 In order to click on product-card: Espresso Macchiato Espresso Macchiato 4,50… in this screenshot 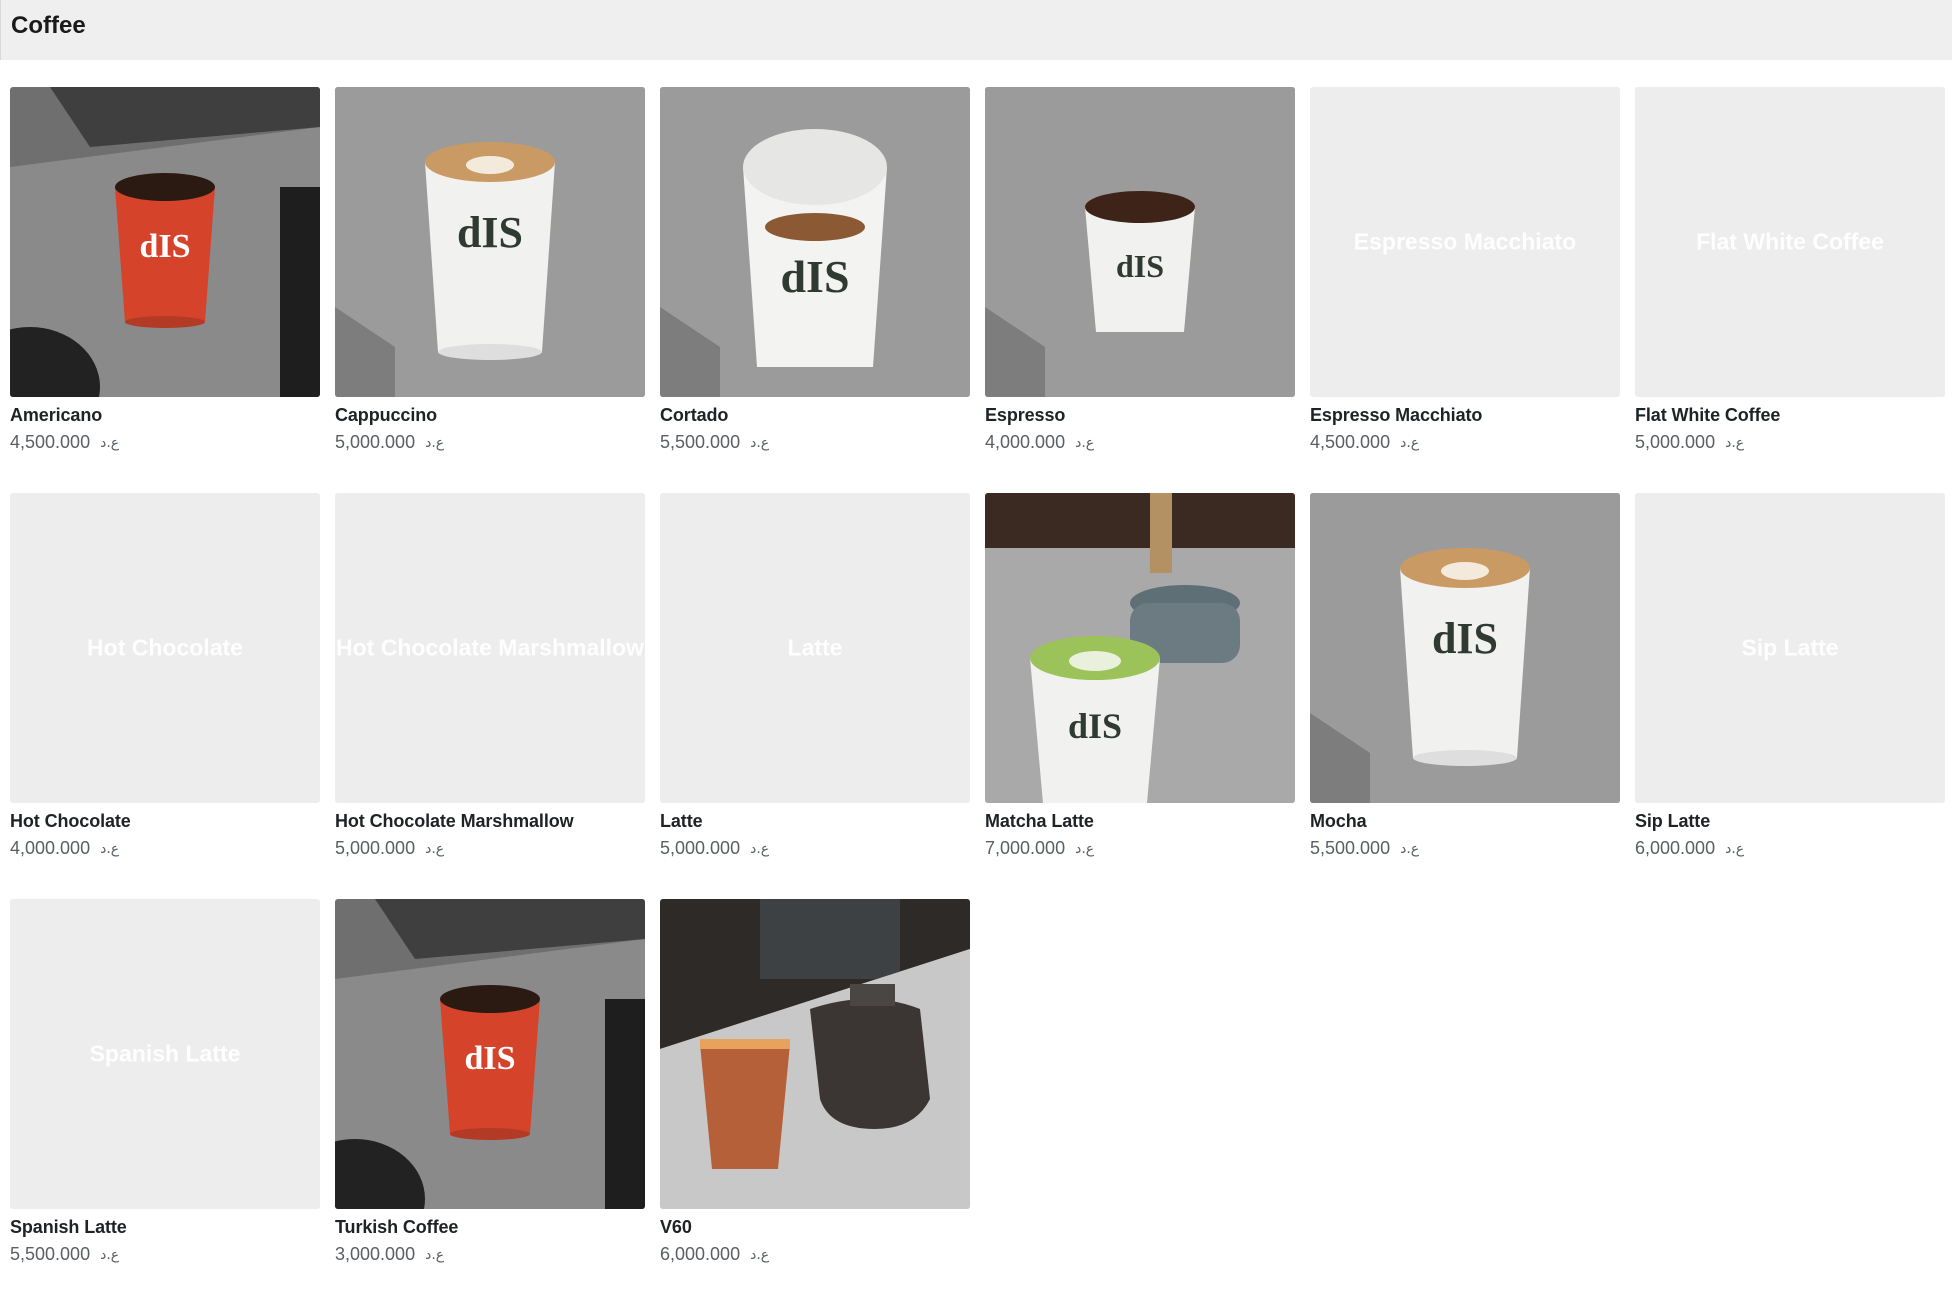, I will do `click(1465, 290)`.